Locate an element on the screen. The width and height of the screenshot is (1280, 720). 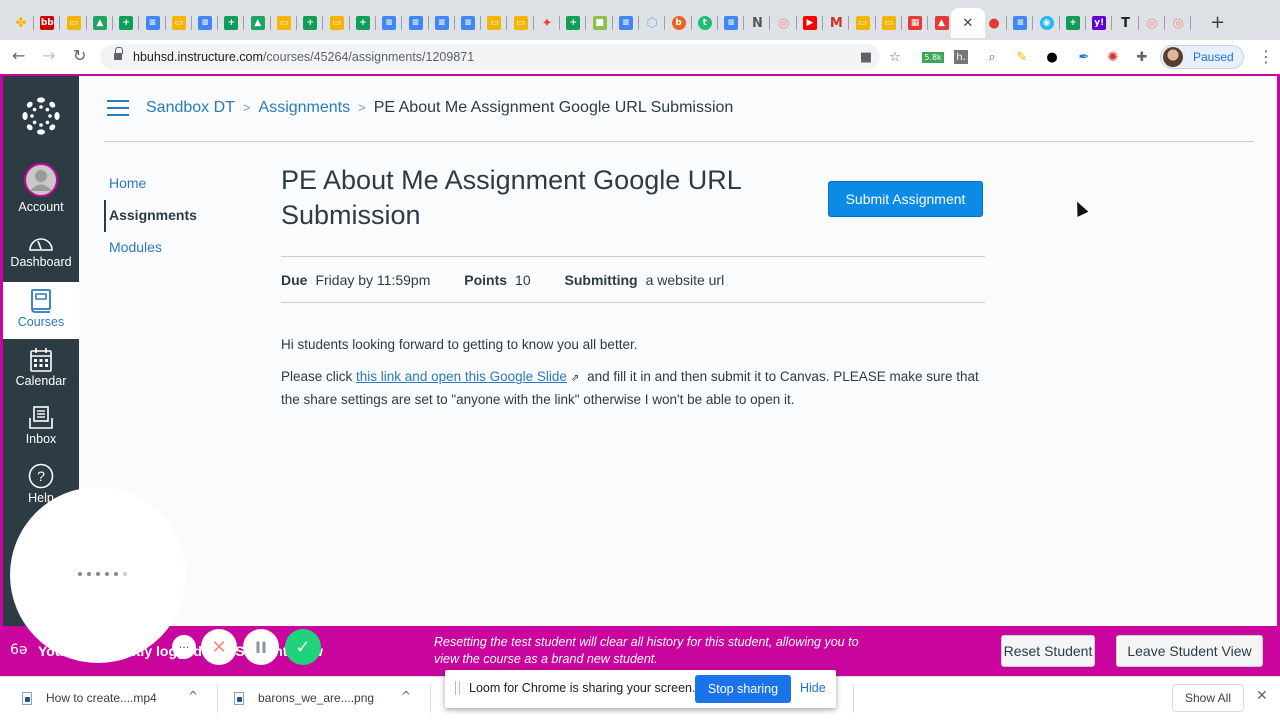
pinned-tab: ✤ is located at coordinates (21, 23).